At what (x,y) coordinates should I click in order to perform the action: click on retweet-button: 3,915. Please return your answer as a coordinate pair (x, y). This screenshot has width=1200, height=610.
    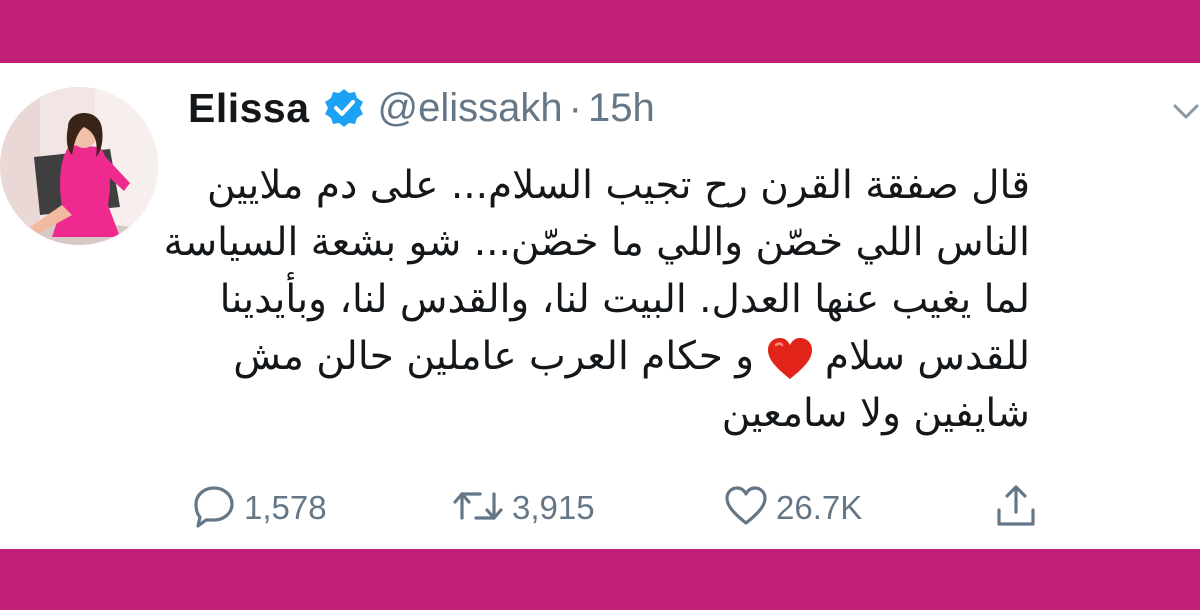
    Looking at the image, I should click on (523, 508).